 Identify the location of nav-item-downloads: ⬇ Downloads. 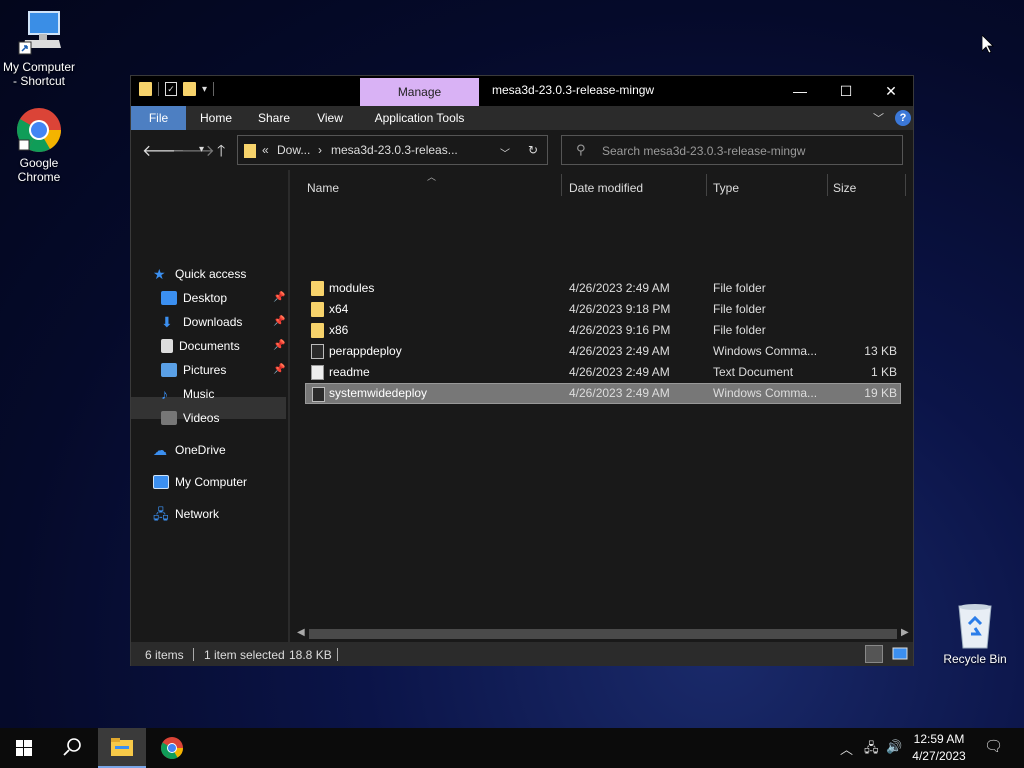
(201, 322).